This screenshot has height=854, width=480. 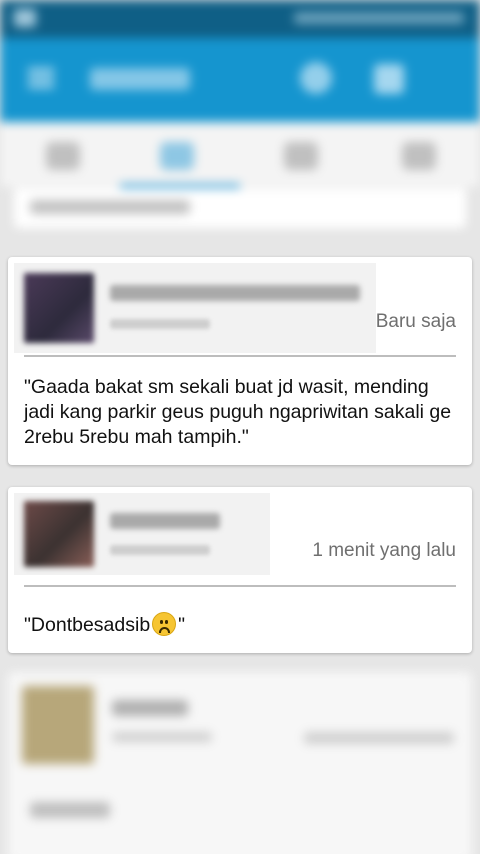 What do you see at coordinates (379, 738) in the screenshot?
I see `next-card-time` at bounding box center [379, 738].